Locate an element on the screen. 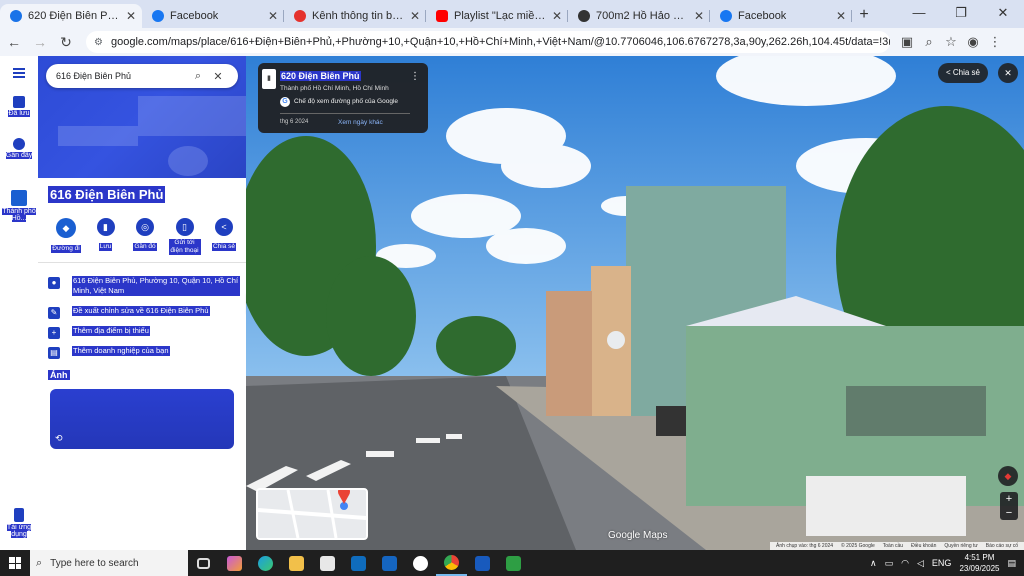 Image resolution: width=1024 pixels, height=576 pixels. window-close-button: ✕ is located at coordinates (1003, 14).